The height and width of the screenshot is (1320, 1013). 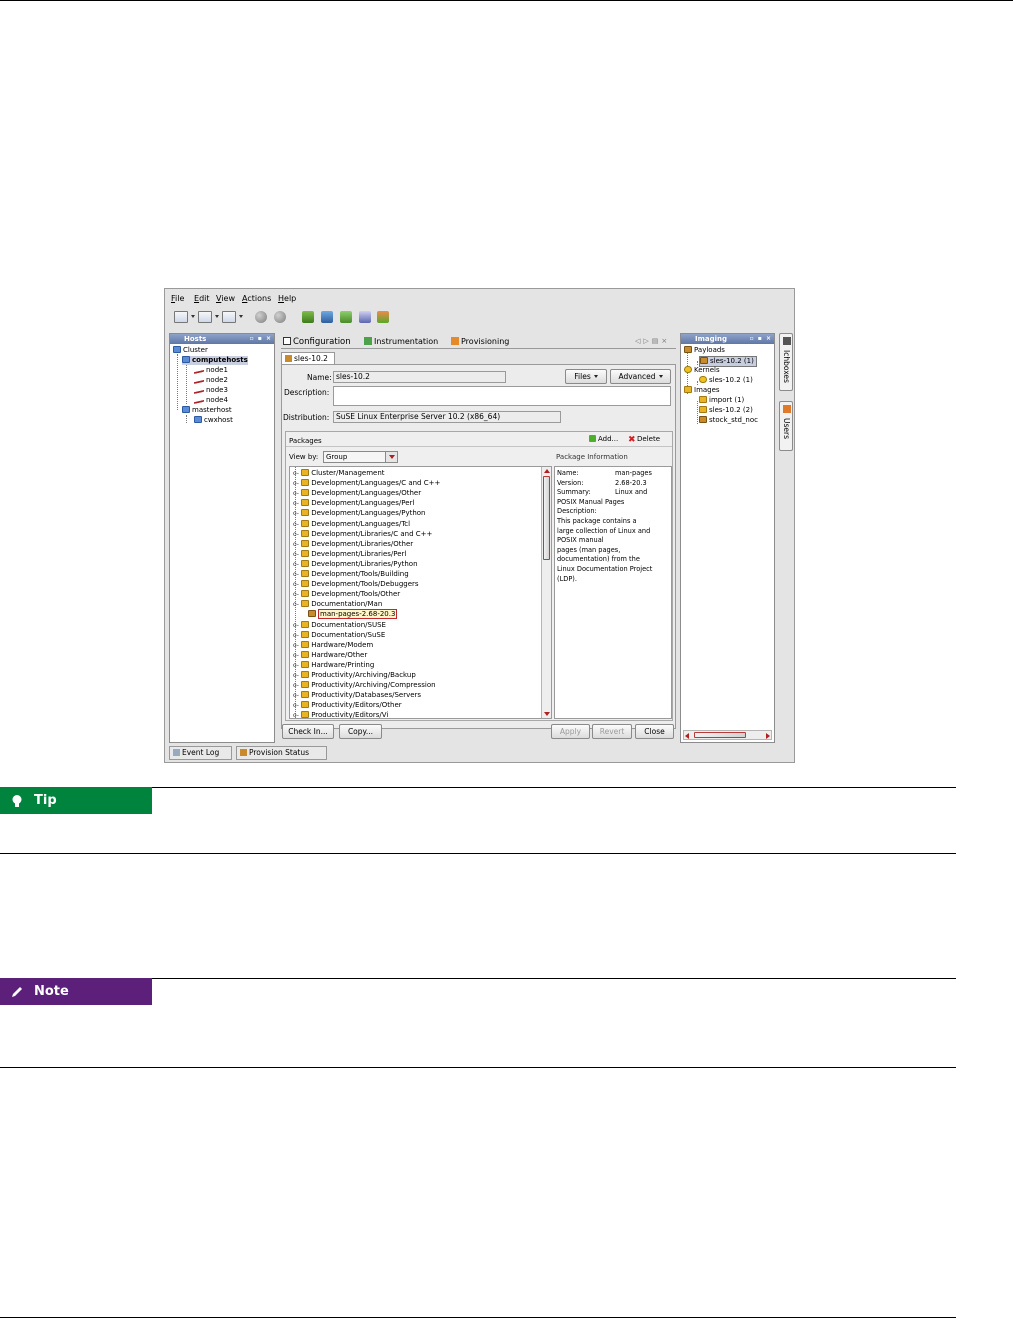 I want to click on package-group-item: o- Development/Languages/Perl, so click(x=353, y=503).